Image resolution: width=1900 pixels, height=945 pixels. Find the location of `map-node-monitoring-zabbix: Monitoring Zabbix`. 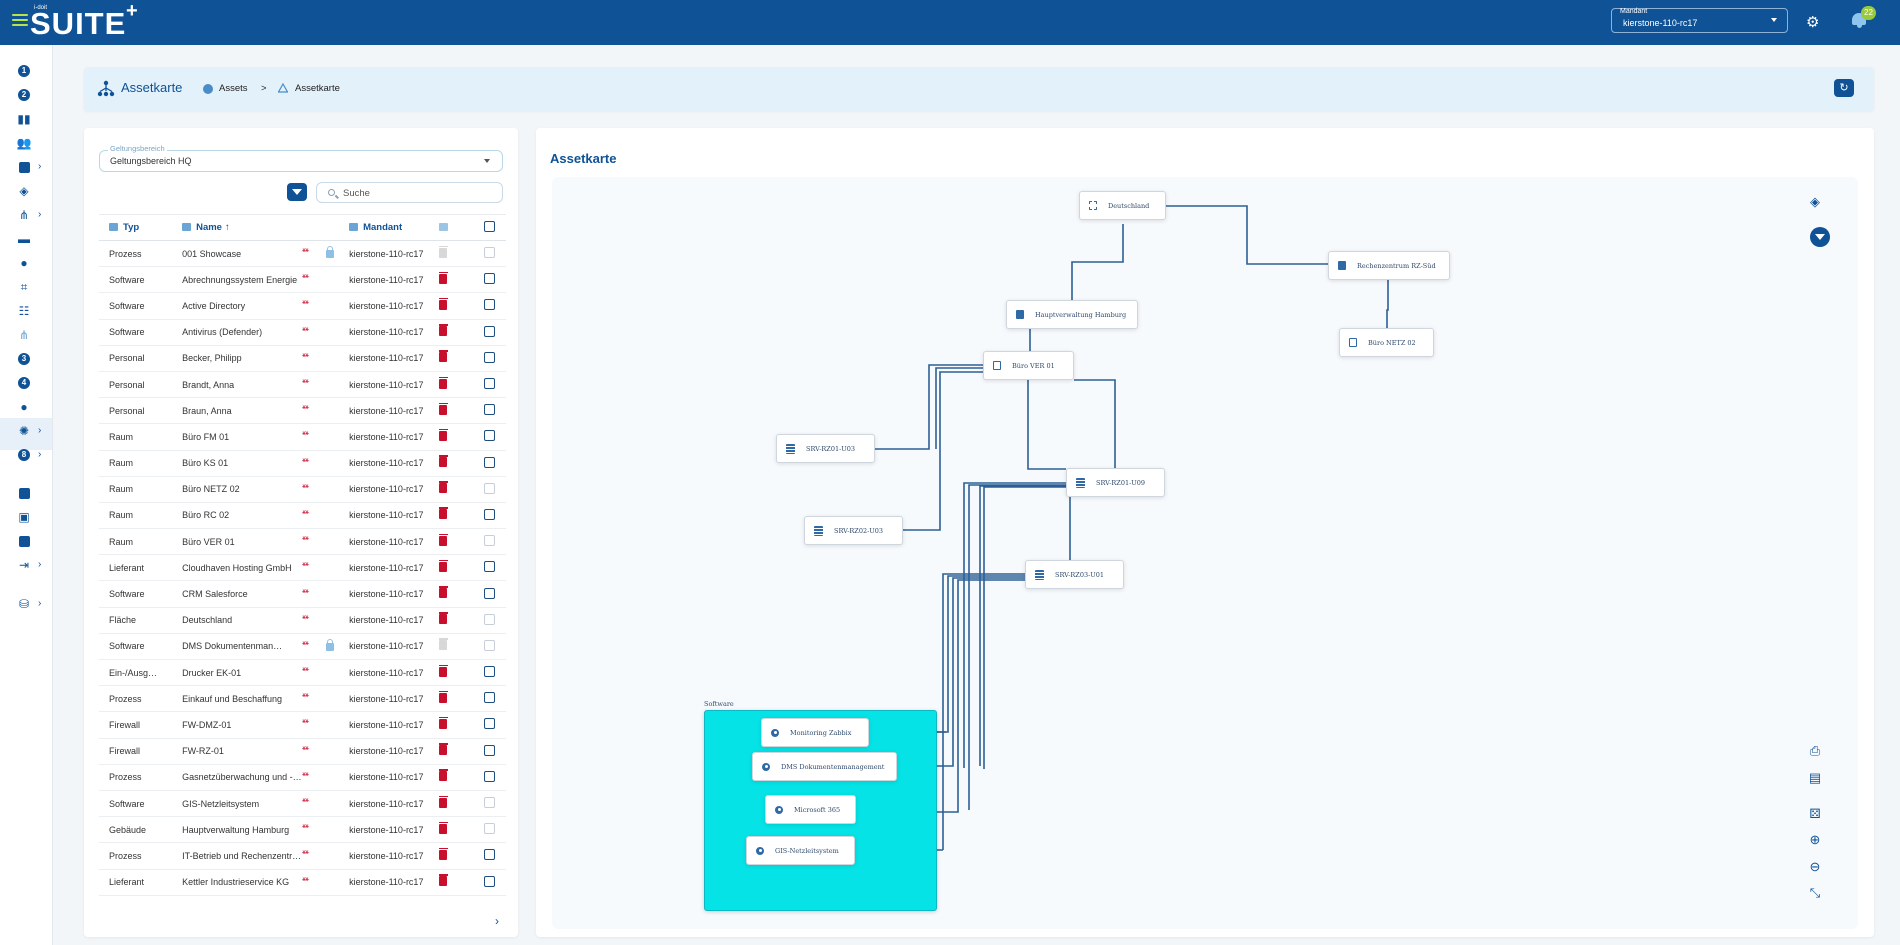

map-node-monitoring-zabbix: Monitoring Zabbix is located at coordinates (815, 732).